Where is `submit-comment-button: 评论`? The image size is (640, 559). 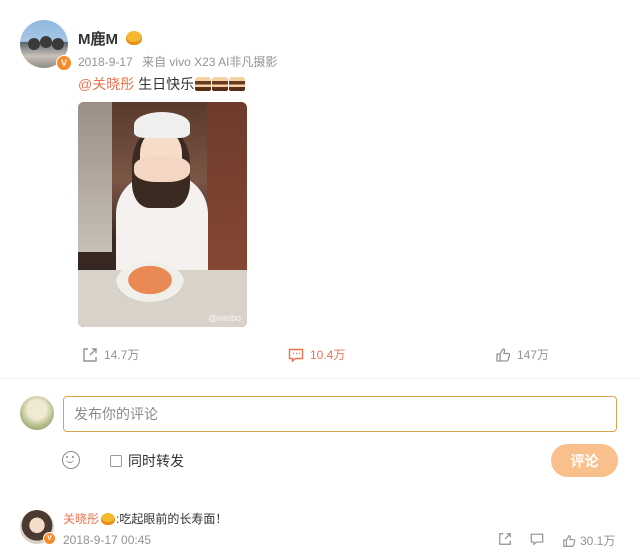
submit-comment-button: 评论 is located at coordinates (584, 460).